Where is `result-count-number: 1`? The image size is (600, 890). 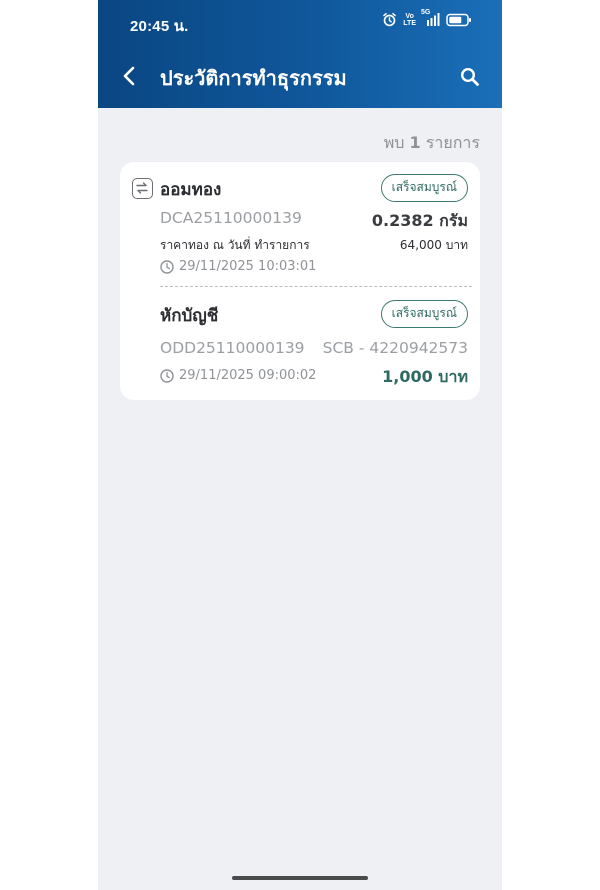
result-count-number: 1 is located at coordinates (415, 142).